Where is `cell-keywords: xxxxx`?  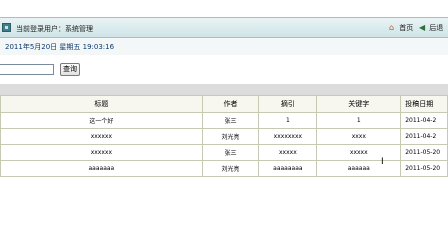
cell-keywords: xxxxx is located at coordinates (359, 152).